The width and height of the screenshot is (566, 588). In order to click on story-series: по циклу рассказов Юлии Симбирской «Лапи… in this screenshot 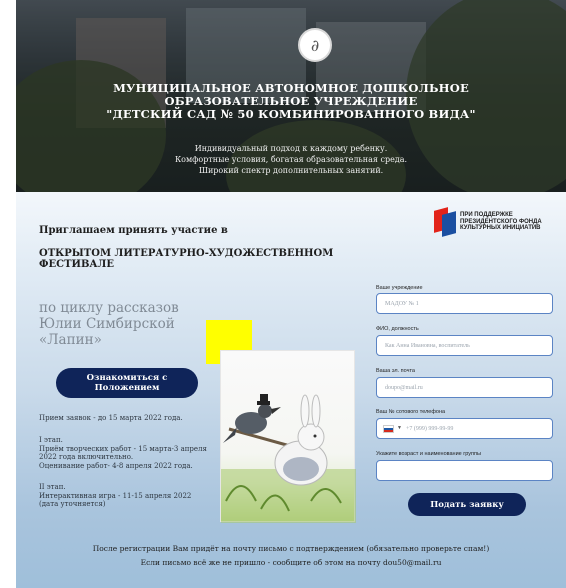, I will do `click(109, 324)`.